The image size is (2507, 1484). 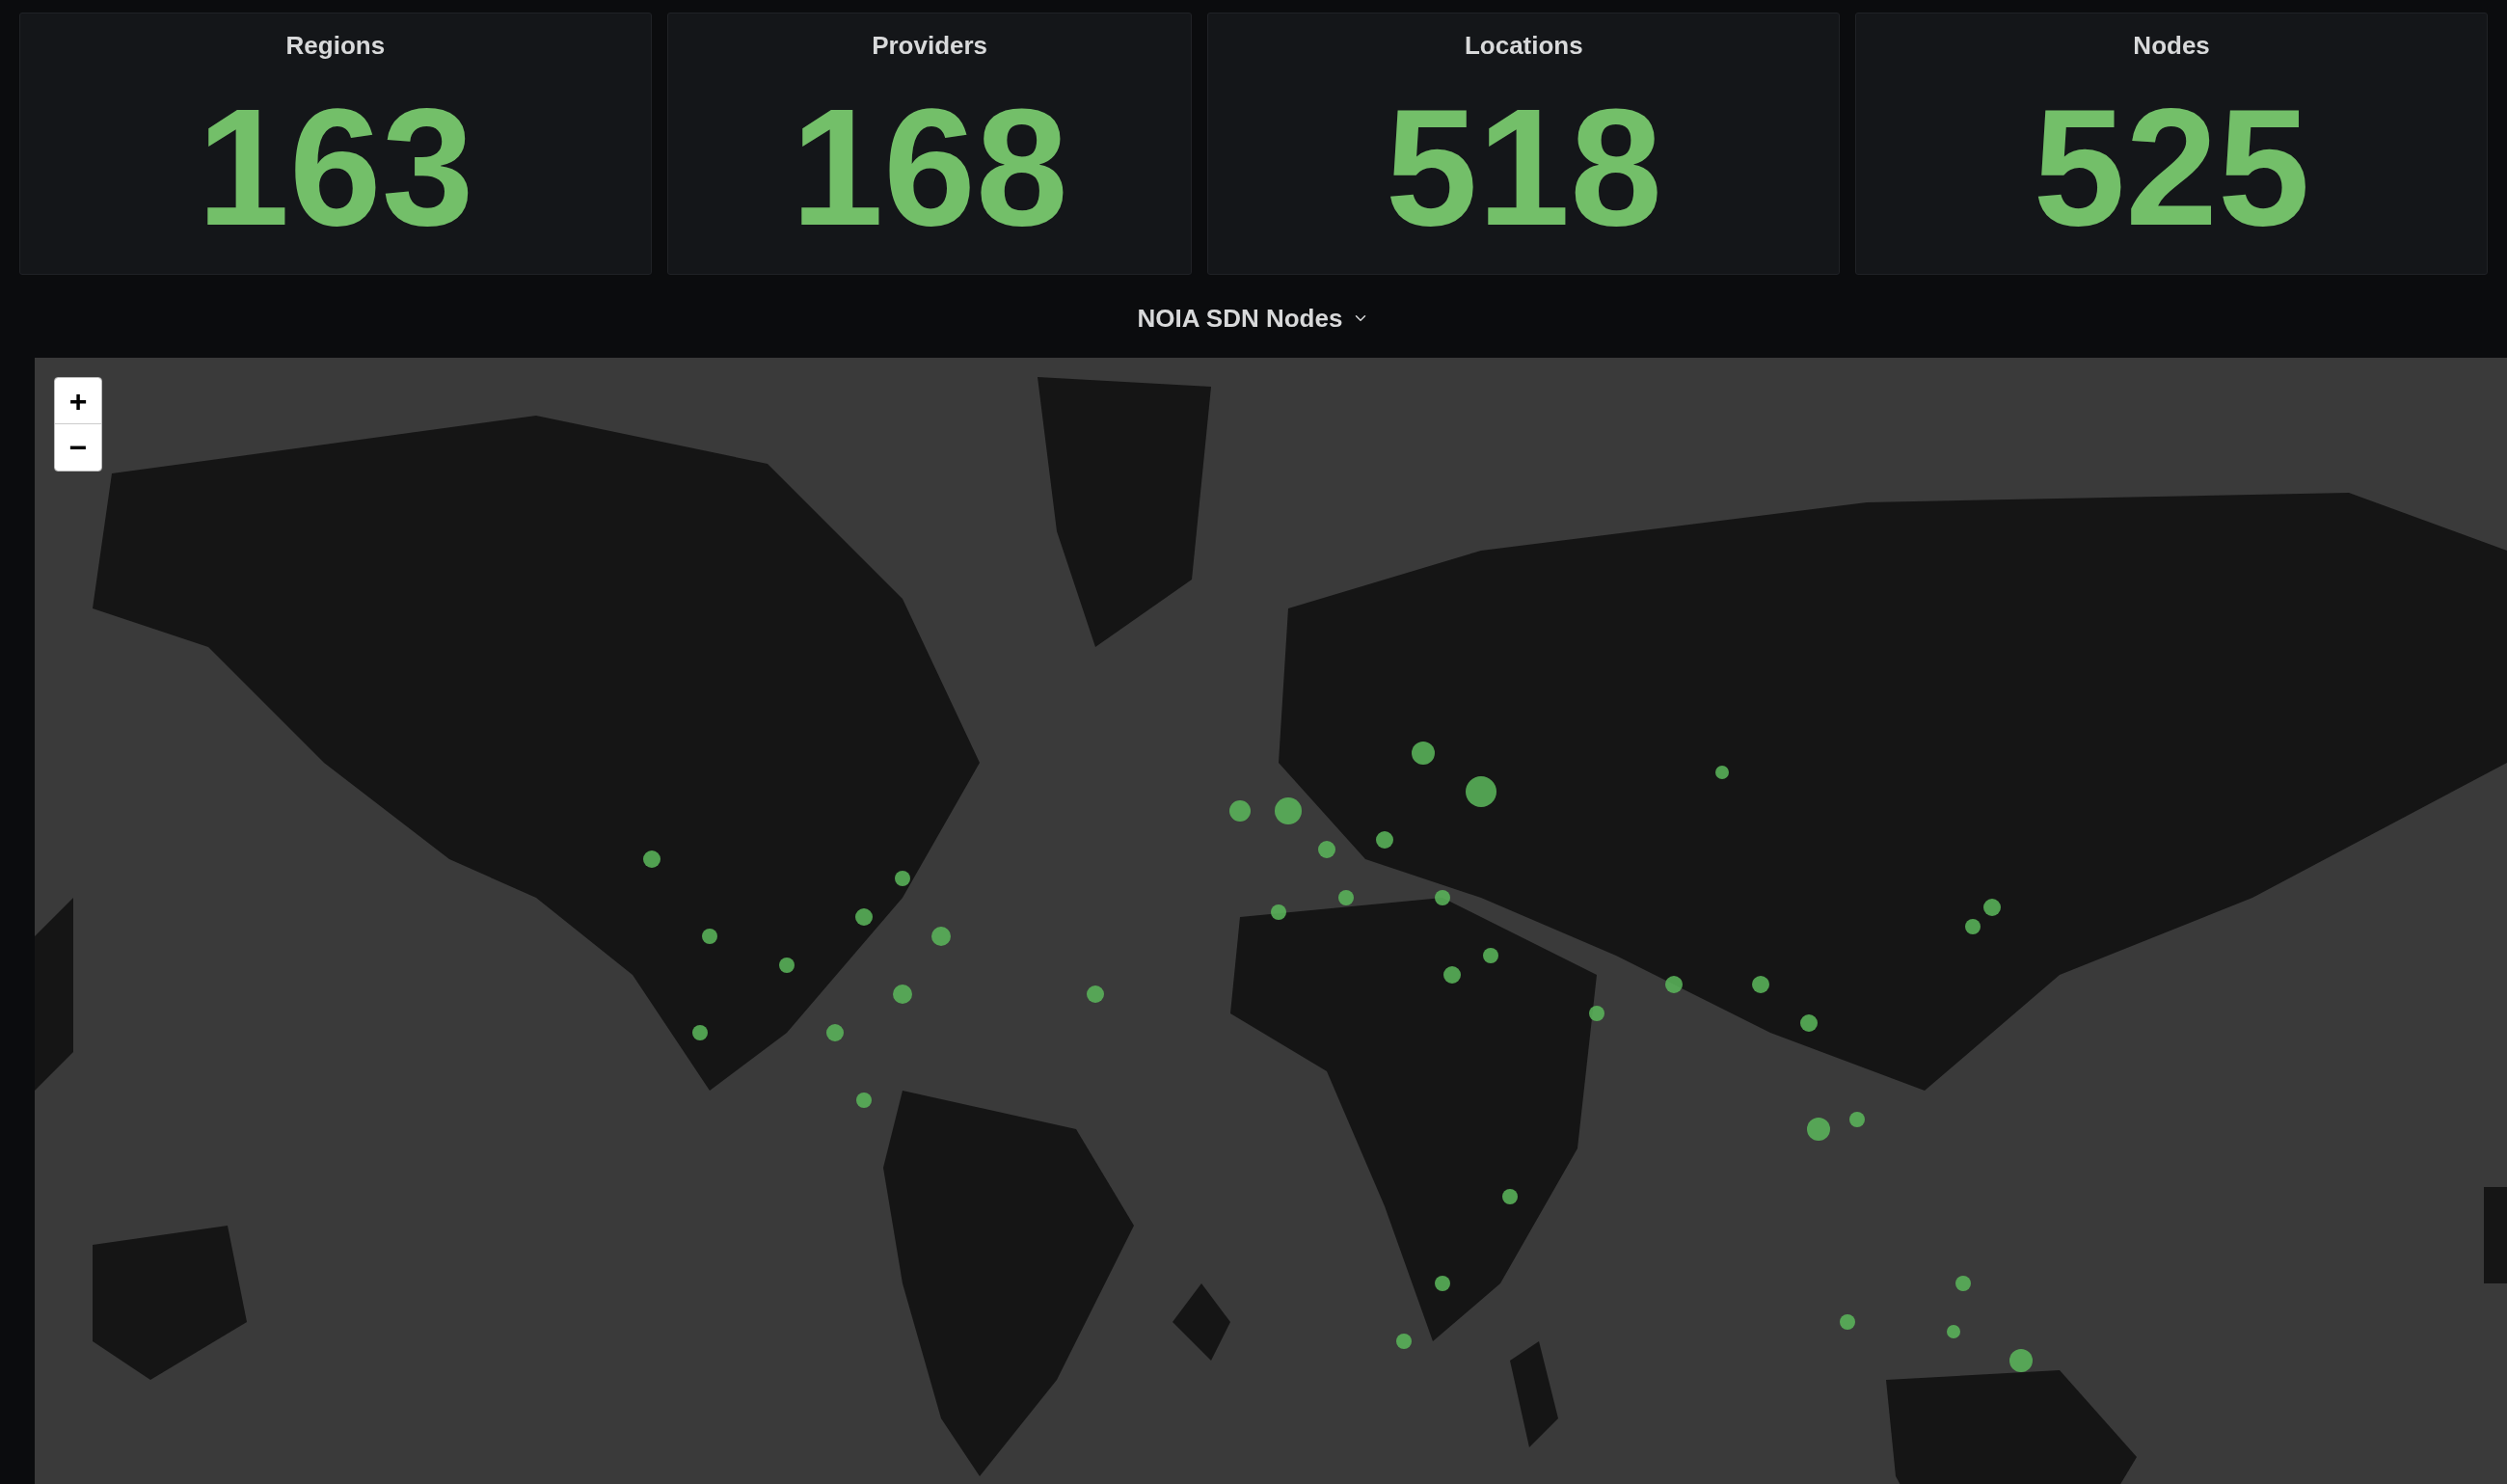 What do you see at coordinates (335, 167) in the screenshot?
I see `stat-value: 163` at bounding box center [335, 167].